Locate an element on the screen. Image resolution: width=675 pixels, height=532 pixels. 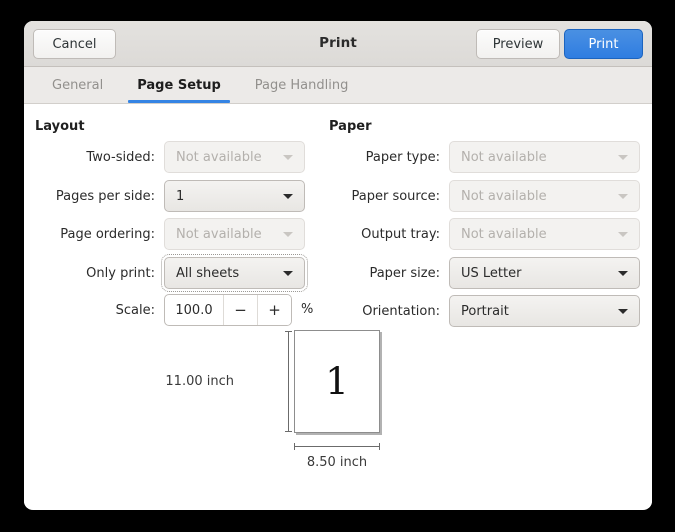
only-print-dropdown: All sheets is located at coordinates (234, 273).